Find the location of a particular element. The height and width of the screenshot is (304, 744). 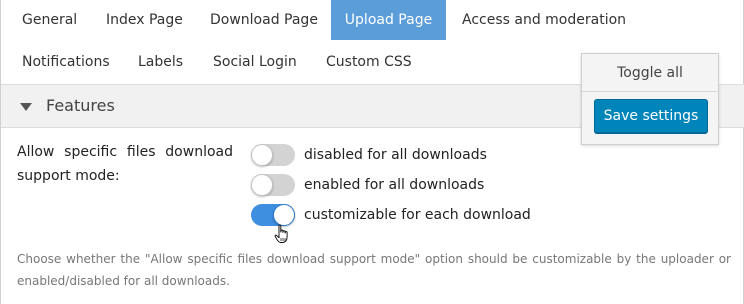

option-label: customizable for each download is located at coordinates (417, 215).